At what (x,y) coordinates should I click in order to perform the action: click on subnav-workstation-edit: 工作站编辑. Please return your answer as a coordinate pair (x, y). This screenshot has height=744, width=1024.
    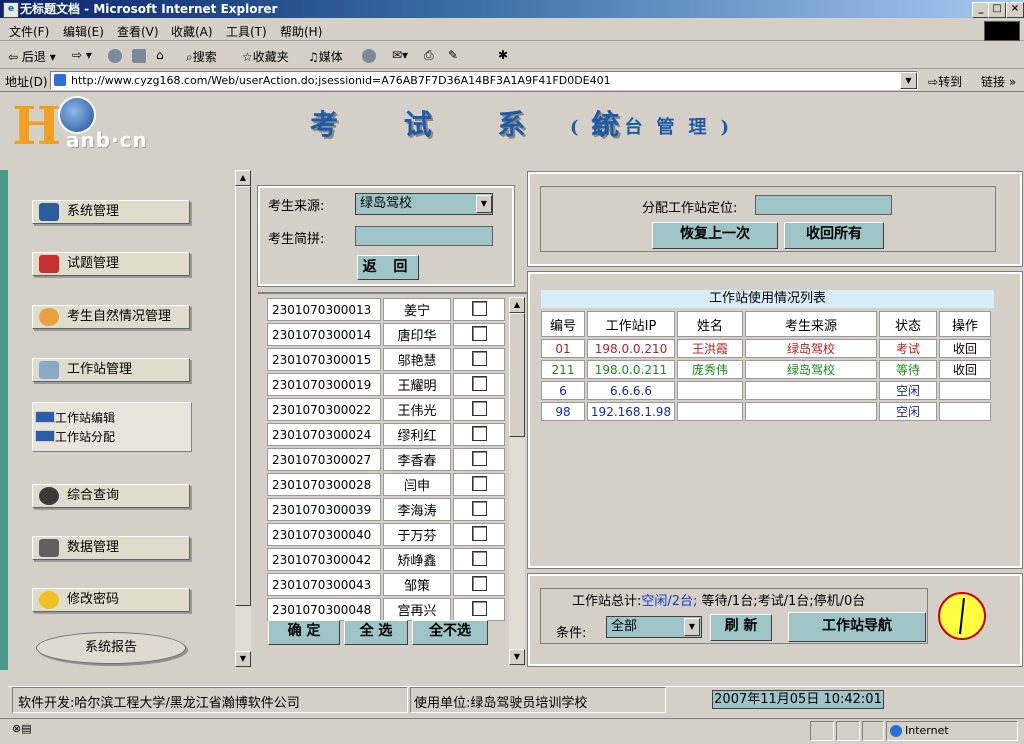
    Looking at the image, I should click on (75, 417).